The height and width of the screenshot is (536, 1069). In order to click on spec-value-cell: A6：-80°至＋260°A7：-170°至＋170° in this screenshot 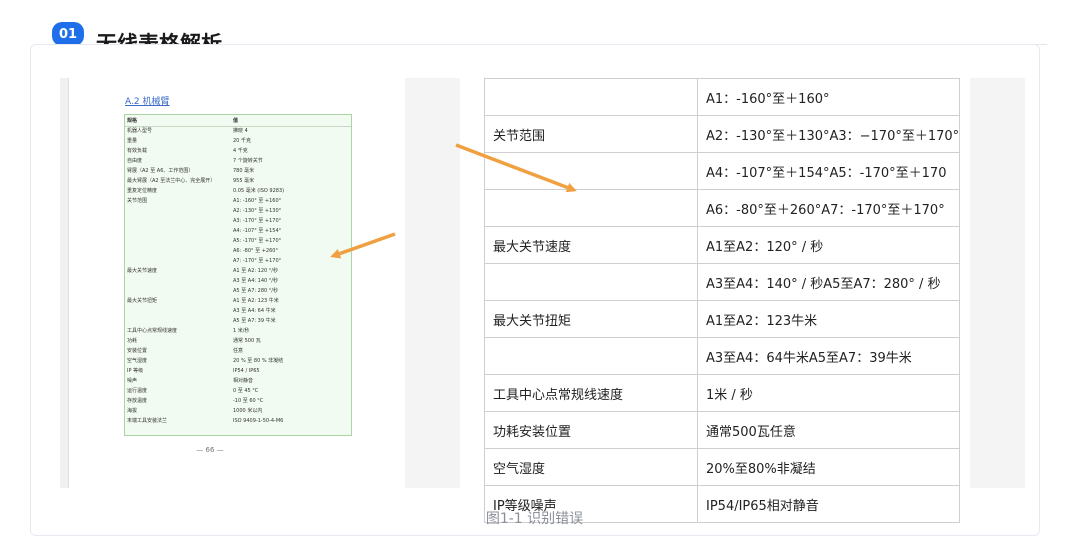, I will do `click(828, 208)`.